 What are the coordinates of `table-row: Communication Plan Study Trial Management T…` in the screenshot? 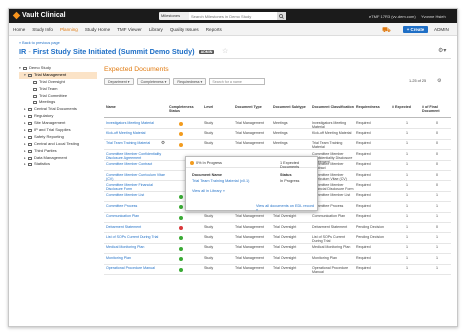 It's located at (277, 218).